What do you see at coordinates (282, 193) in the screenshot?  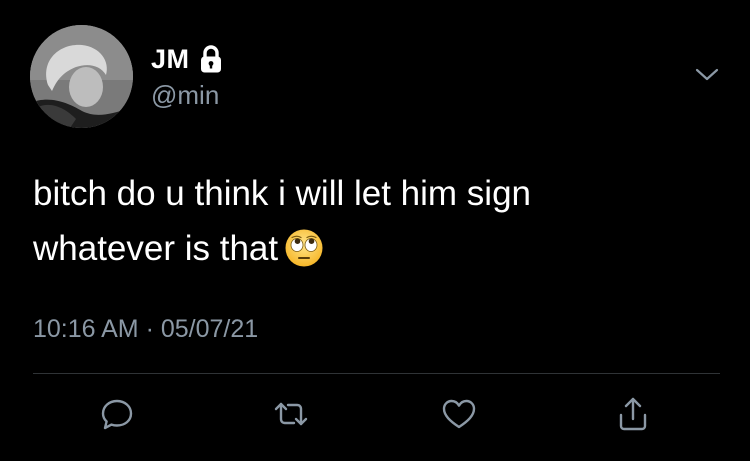 I see `tweet-text-line-1: bitch do u think i will let him sign` at bounding box center [282, 193].